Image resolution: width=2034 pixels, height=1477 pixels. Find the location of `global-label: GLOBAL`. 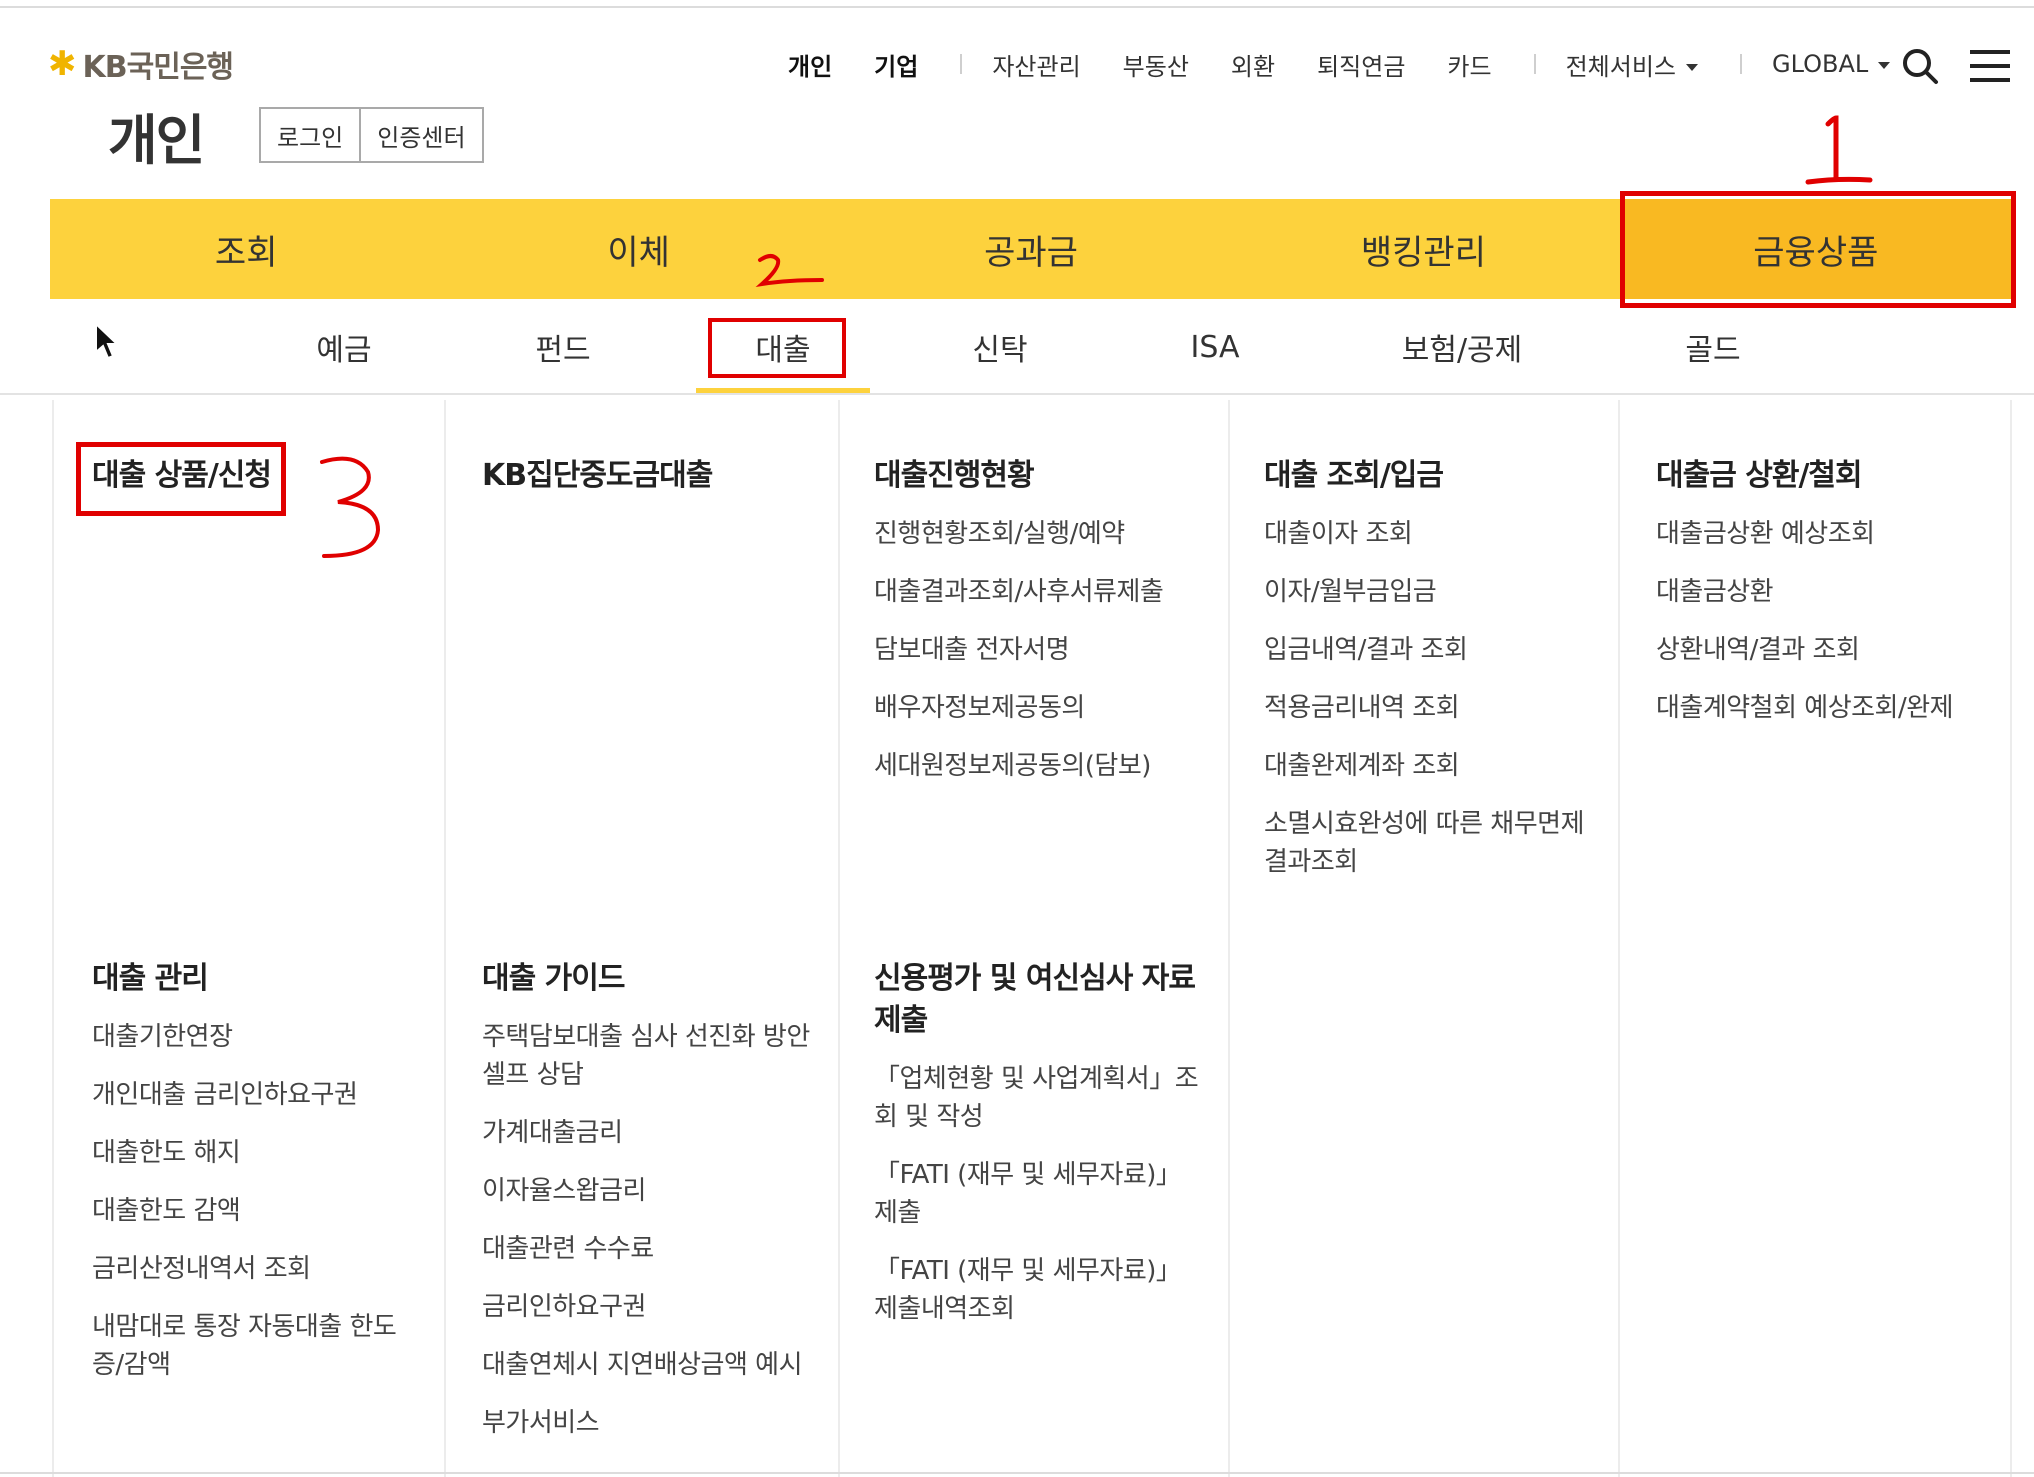

global-label: GLOBAL is located at coordinates (1820, 64).